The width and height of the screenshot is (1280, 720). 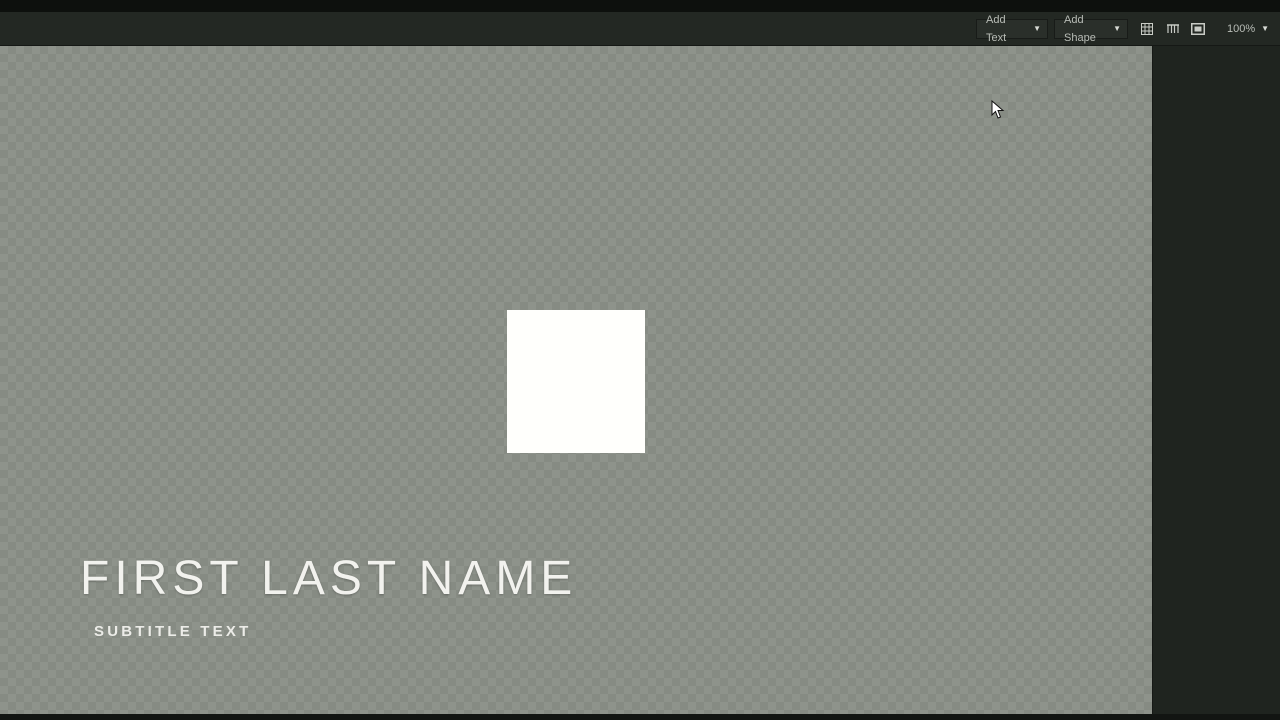 I want to click on grid-icon, so click(x=1147, y=29).